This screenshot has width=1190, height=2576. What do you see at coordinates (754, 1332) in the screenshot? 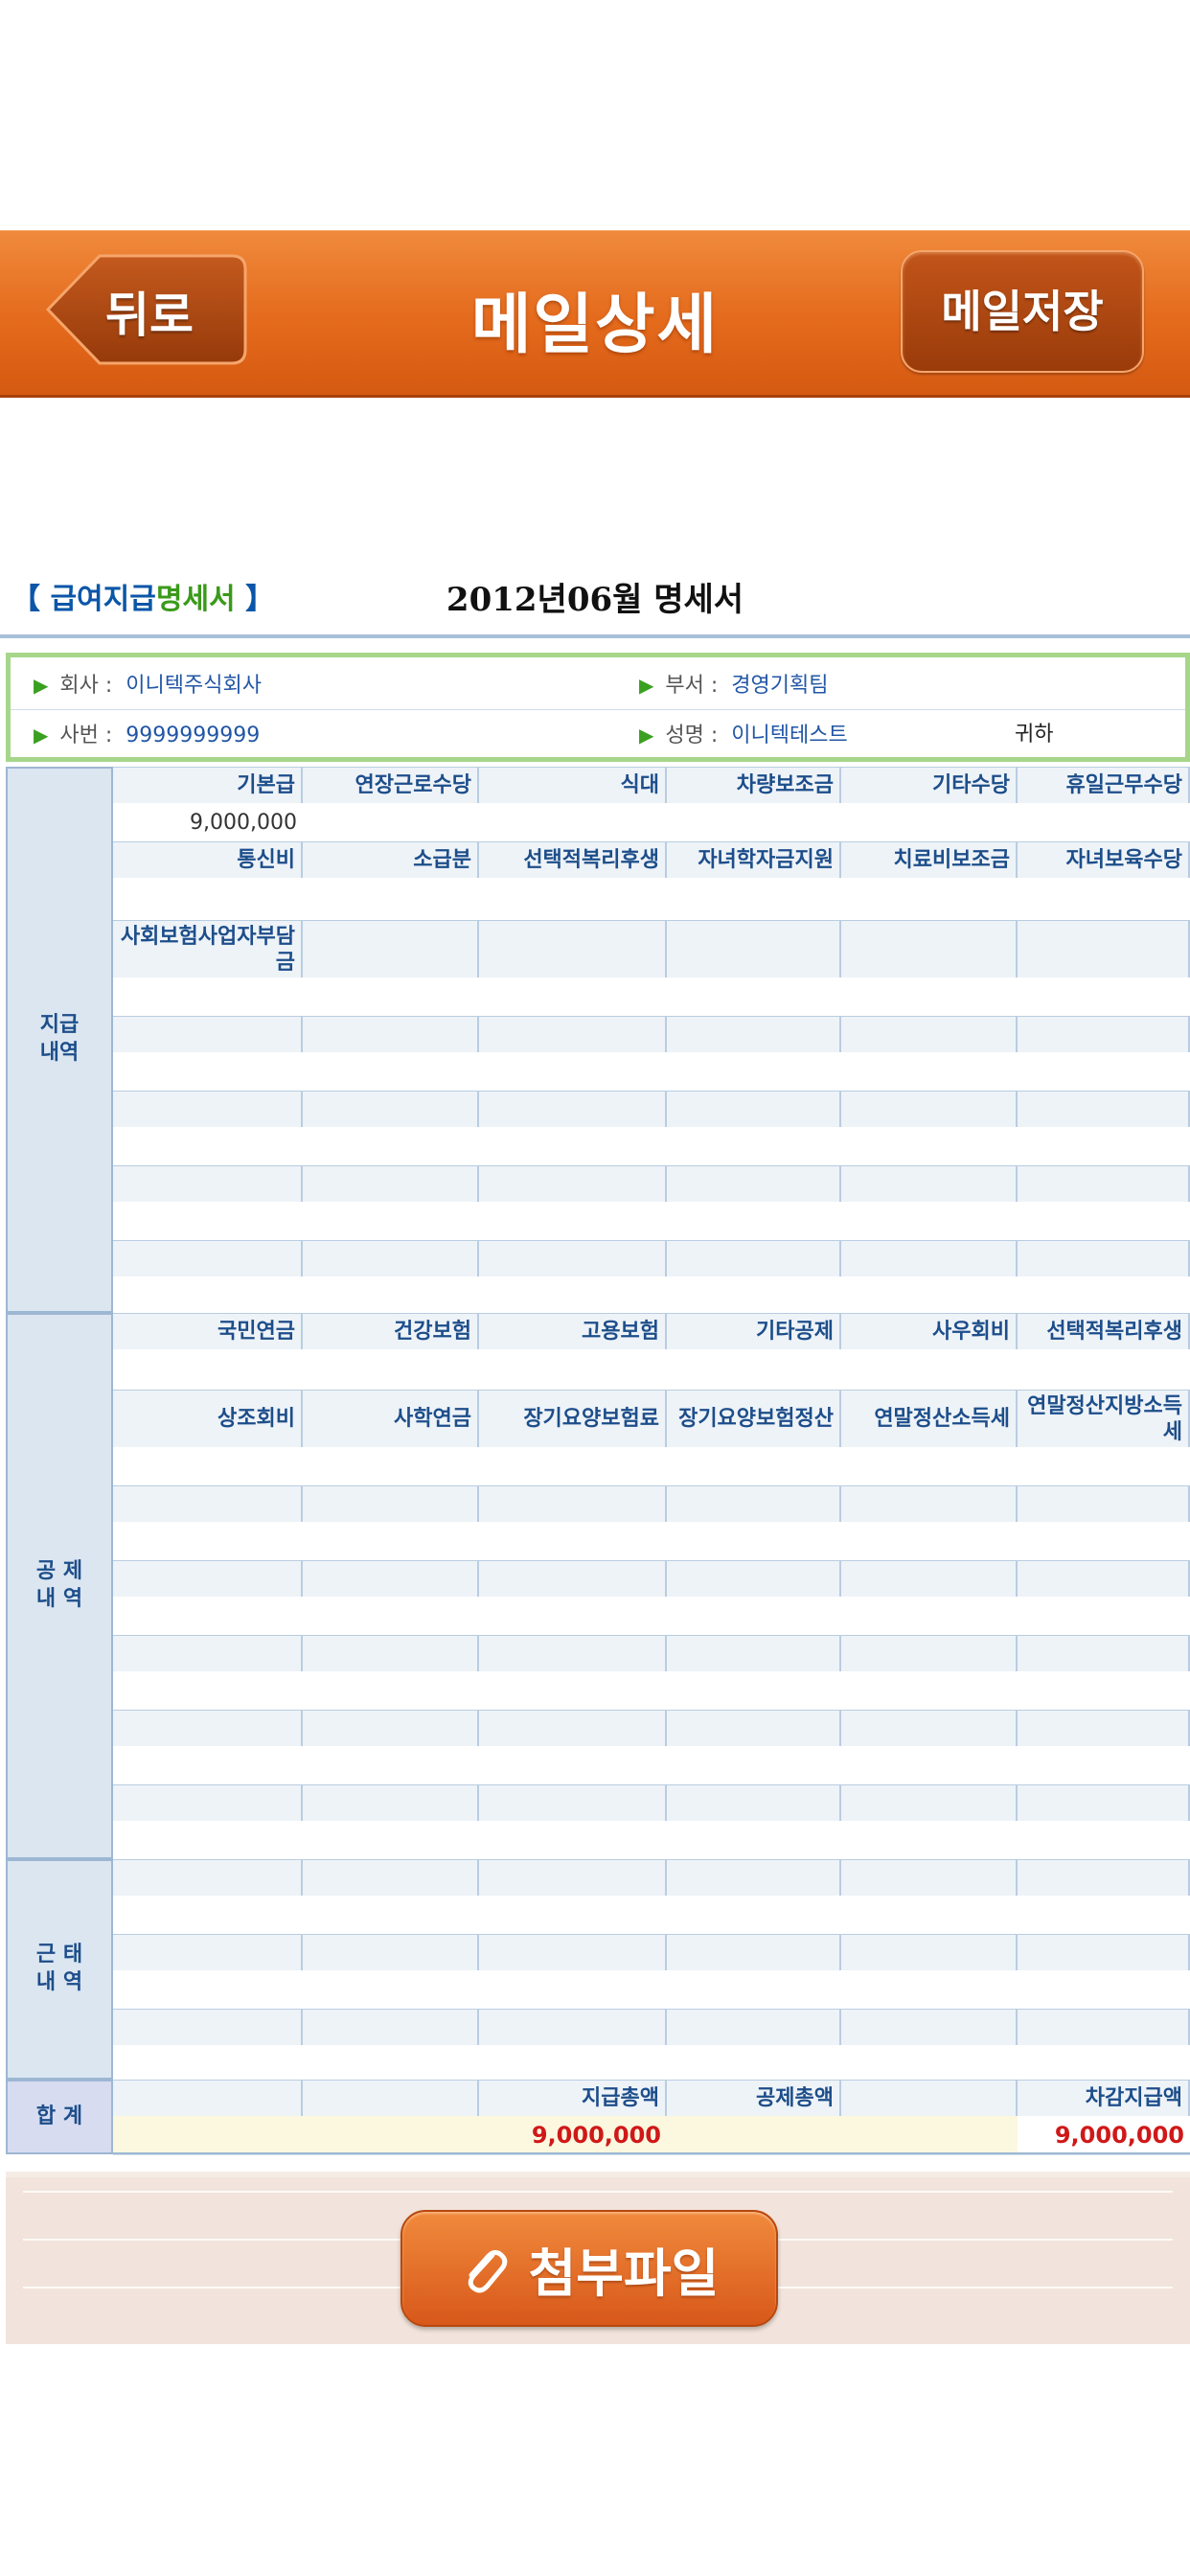
I see `column-header: 기타공제` at bounding box center [754, 1332].